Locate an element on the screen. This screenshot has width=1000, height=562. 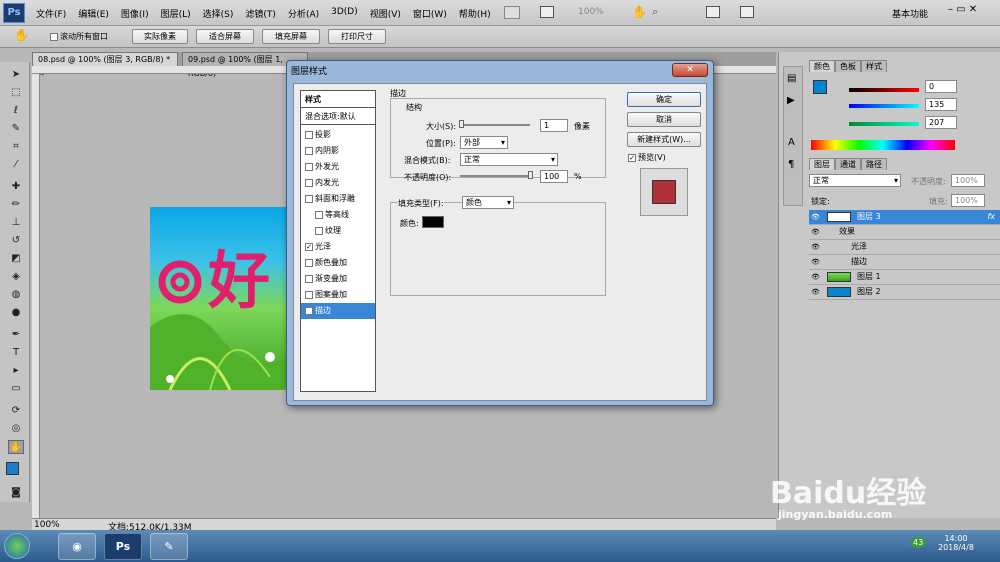
style-item: 外发光 is located at coordinates (338, 167).